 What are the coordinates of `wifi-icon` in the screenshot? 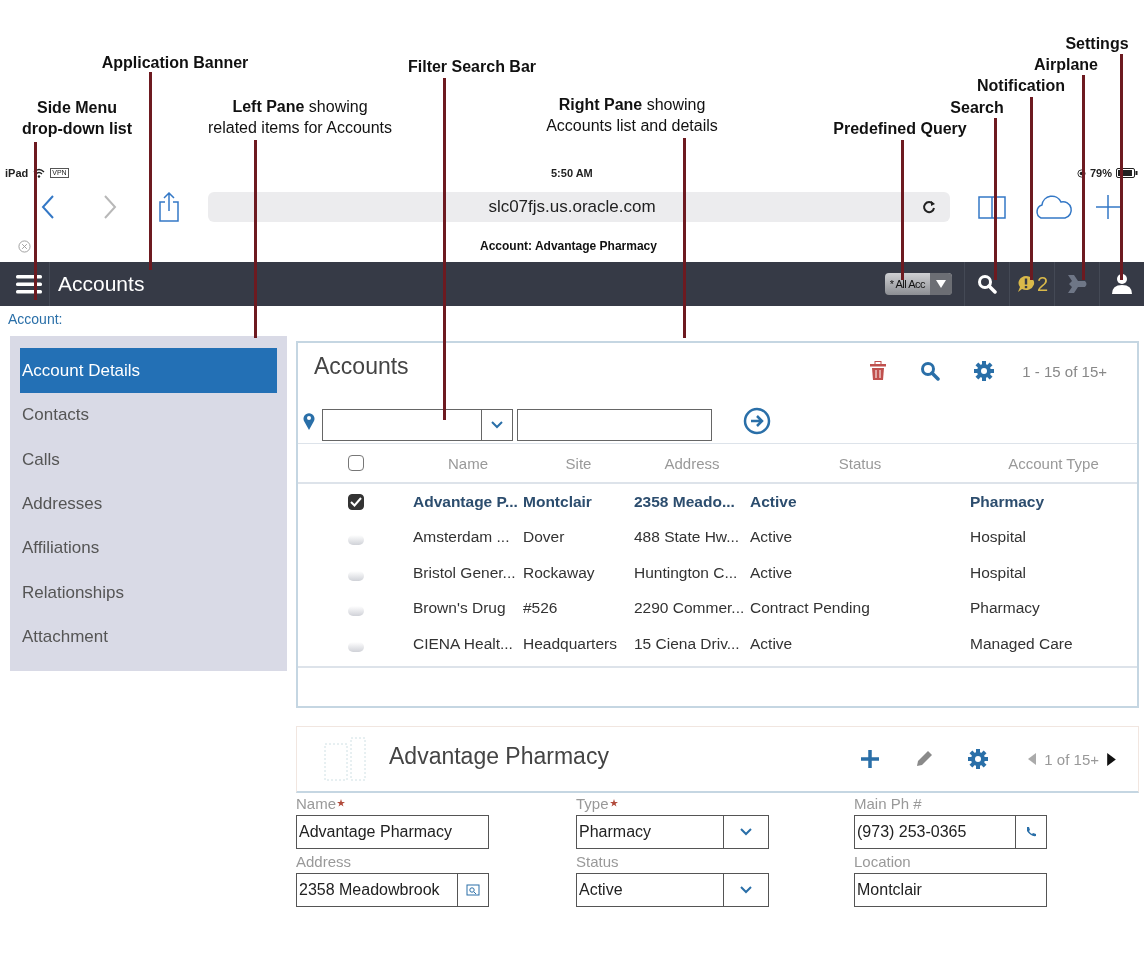 It's located at (39, 173).